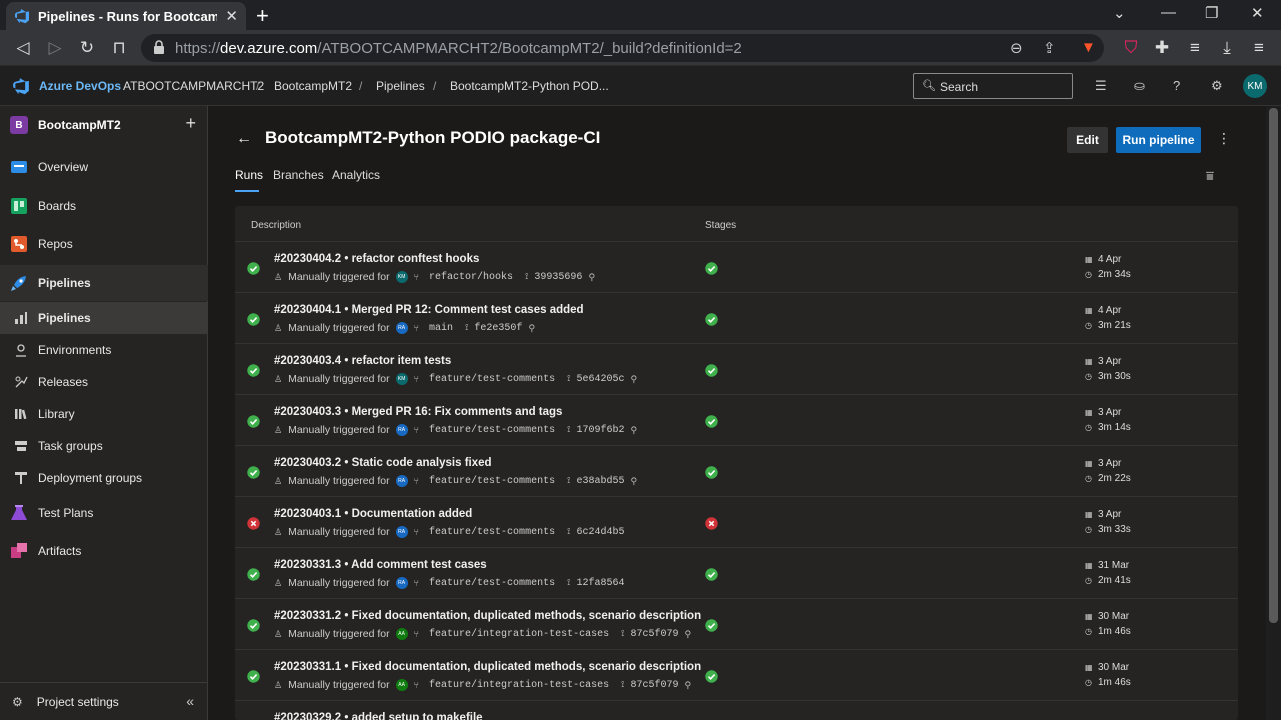 This screenshot has width=1281, height=720. What do you see at coordinates (119, 48) in the screenshot?
I see `bookmark-icon: ⊓` at bounding box center [119, 48].